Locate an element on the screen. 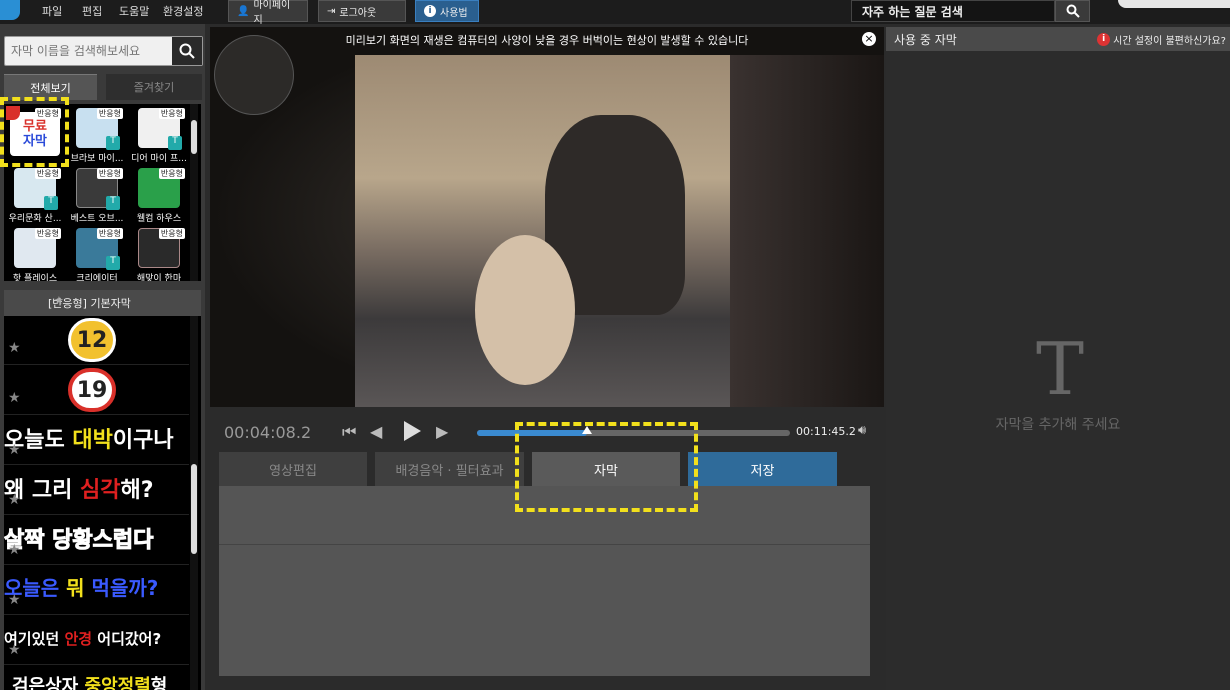  right-panel-title: 사용 중 자막 is located at coordinates (925, 40).